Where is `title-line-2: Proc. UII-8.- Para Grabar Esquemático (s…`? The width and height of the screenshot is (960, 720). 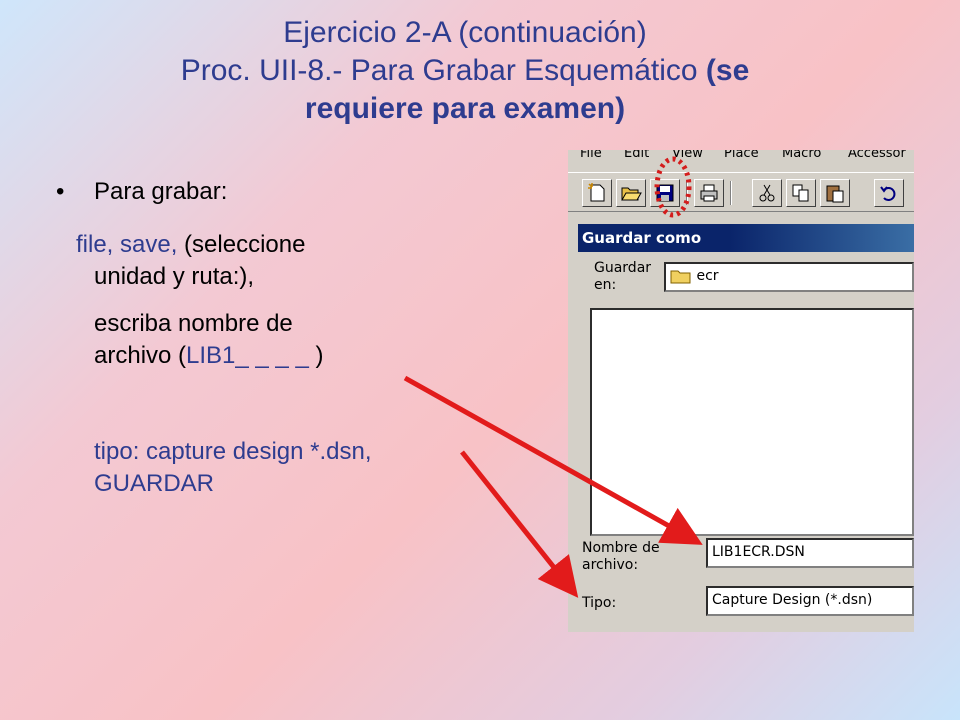 title-line-2: Proc. UII-8.- Para Grabar Esquemático (s… is located at coordinates (465, 71).